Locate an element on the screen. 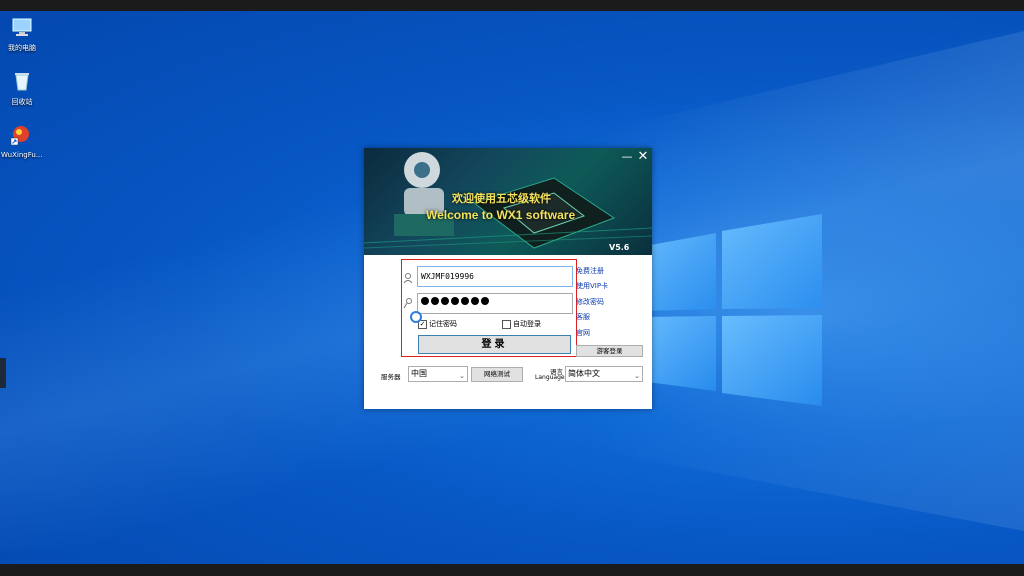 The height and width of the screenshot is (576, 1024). close-button: ✕ is located at coordinates (643, 157).